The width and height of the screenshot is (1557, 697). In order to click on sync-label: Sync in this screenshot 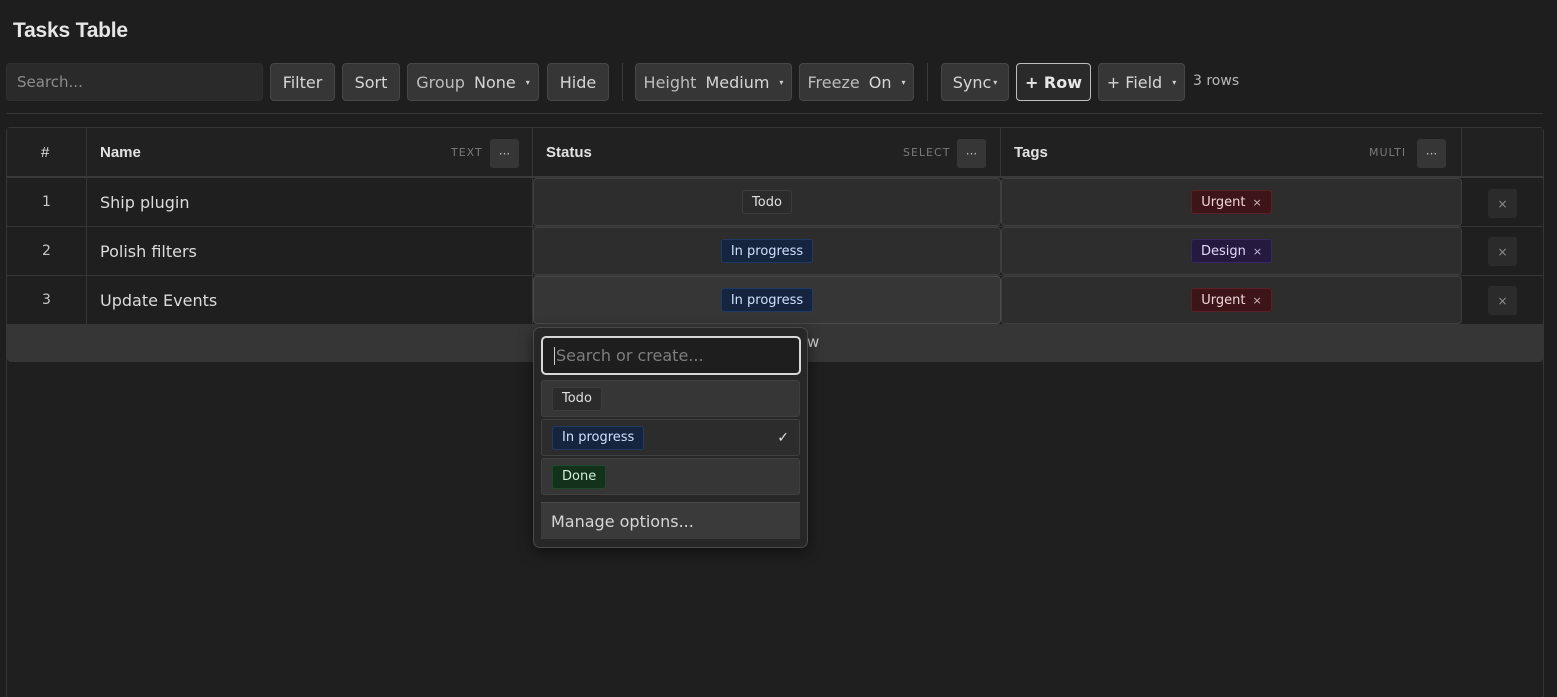, I will do `click(972, 82)`.